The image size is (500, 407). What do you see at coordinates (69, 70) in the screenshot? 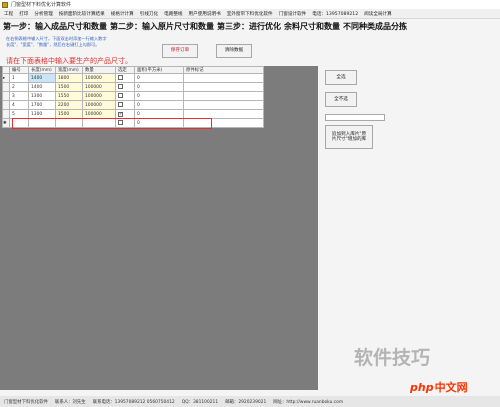
I see `column-header-width: 宽度(mm)` at bounding box center [69, 70].